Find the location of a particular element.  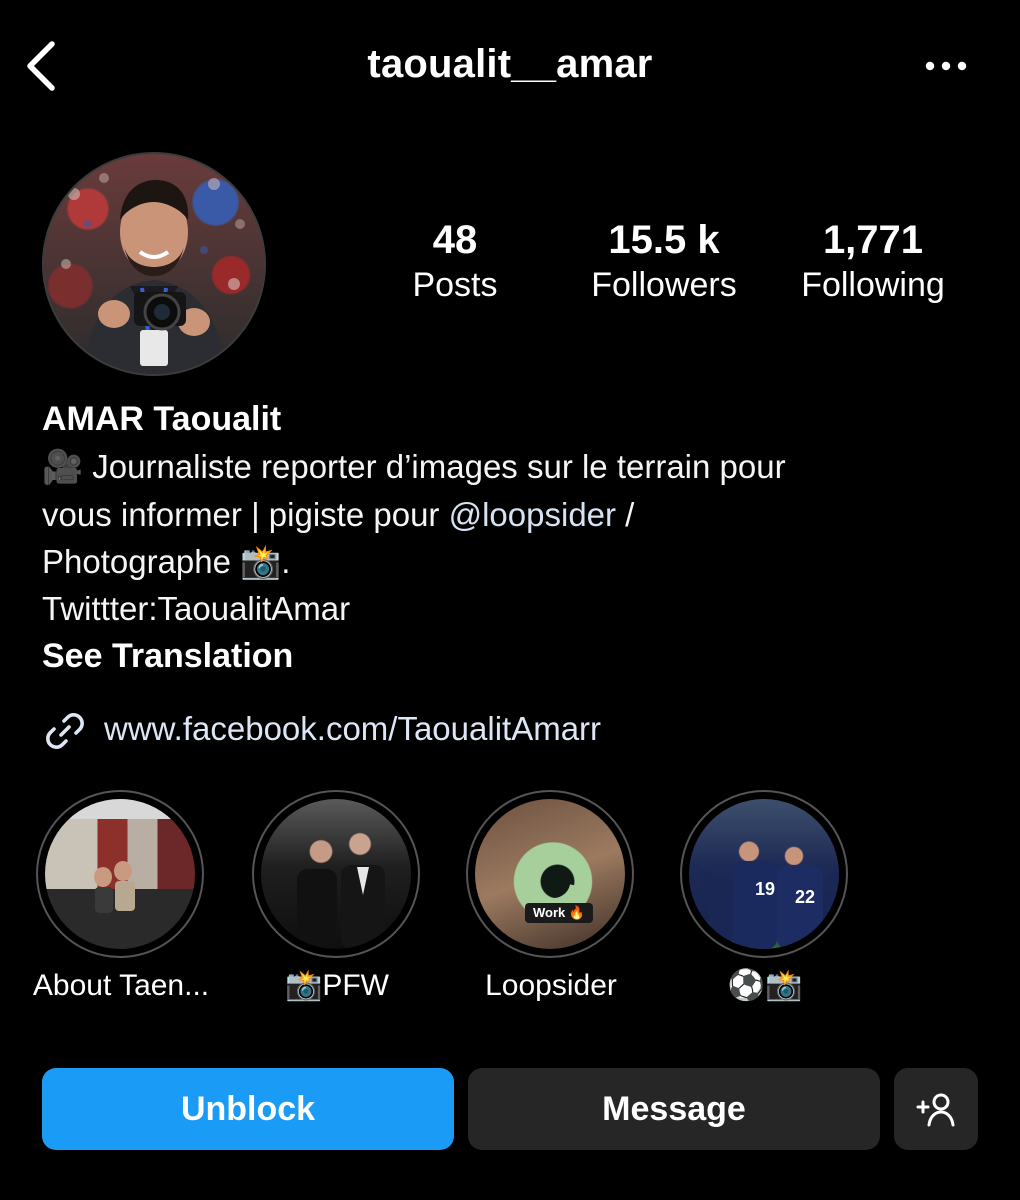

following-label: Following is located at coordinates (873, 285).